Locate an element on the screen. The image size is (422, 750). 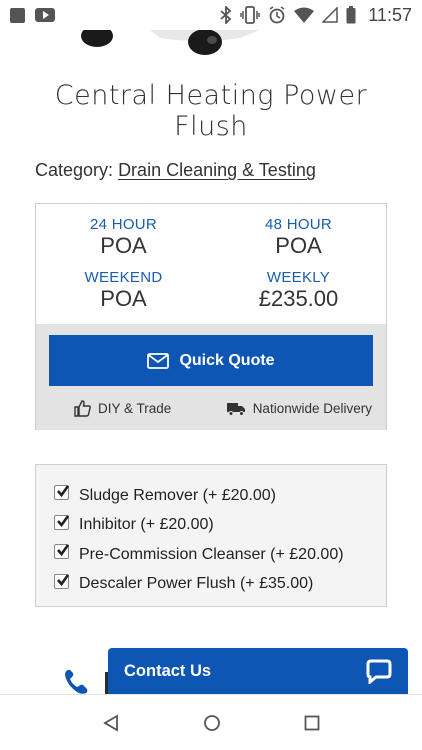
price-weekend: WEEKEND POA is located at coordinates (123, 295).